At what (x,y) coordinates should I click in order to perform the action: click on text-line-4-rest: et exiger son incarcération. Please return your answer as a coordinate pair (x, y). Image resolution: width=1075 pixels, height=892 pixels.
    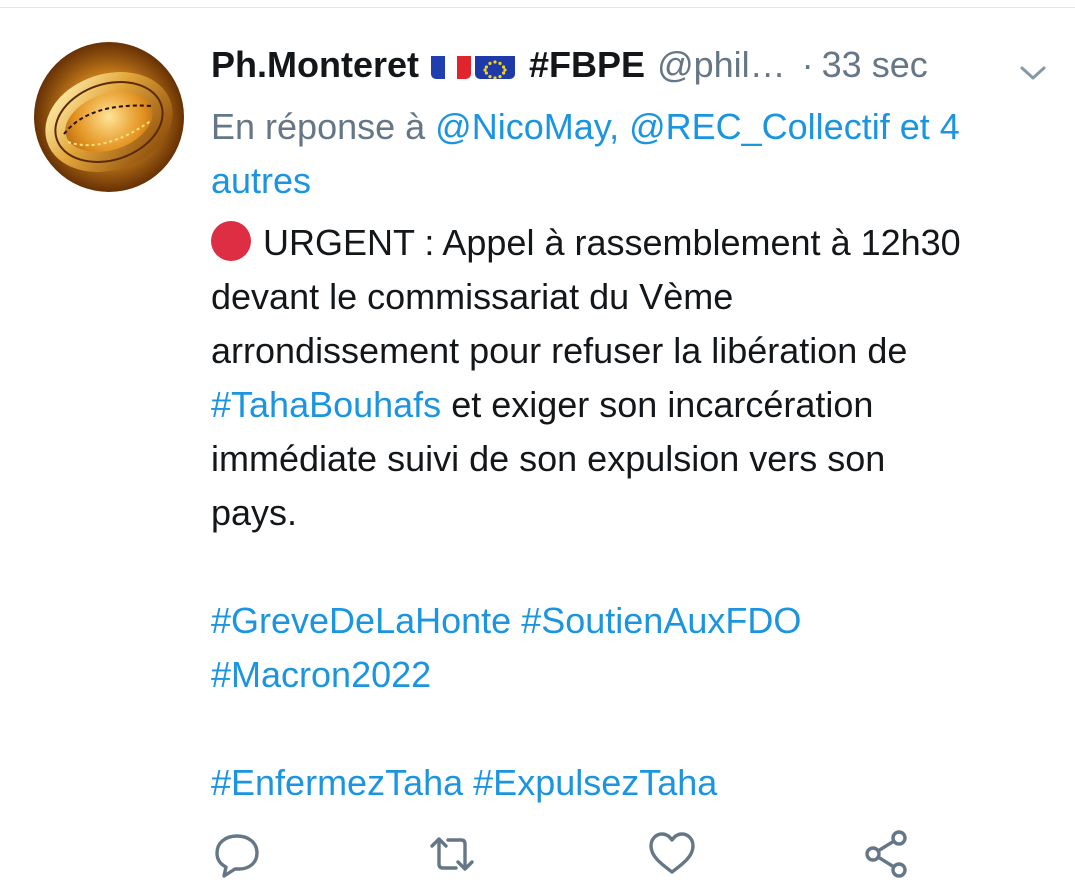
    Looking at the image, I should click on (657, 404).